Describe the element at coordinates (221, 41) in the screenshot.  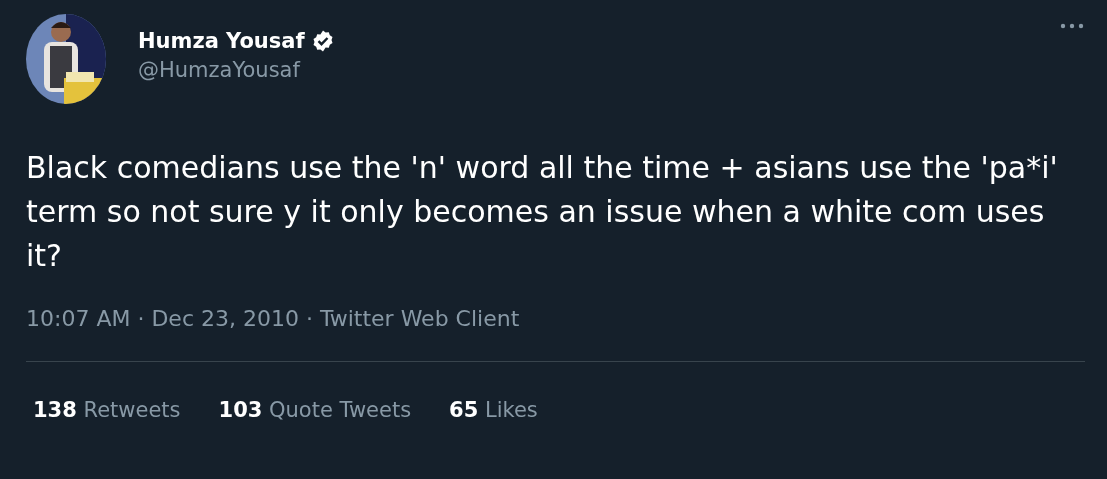
I see `author-name: Humza Yousaf` at that location.